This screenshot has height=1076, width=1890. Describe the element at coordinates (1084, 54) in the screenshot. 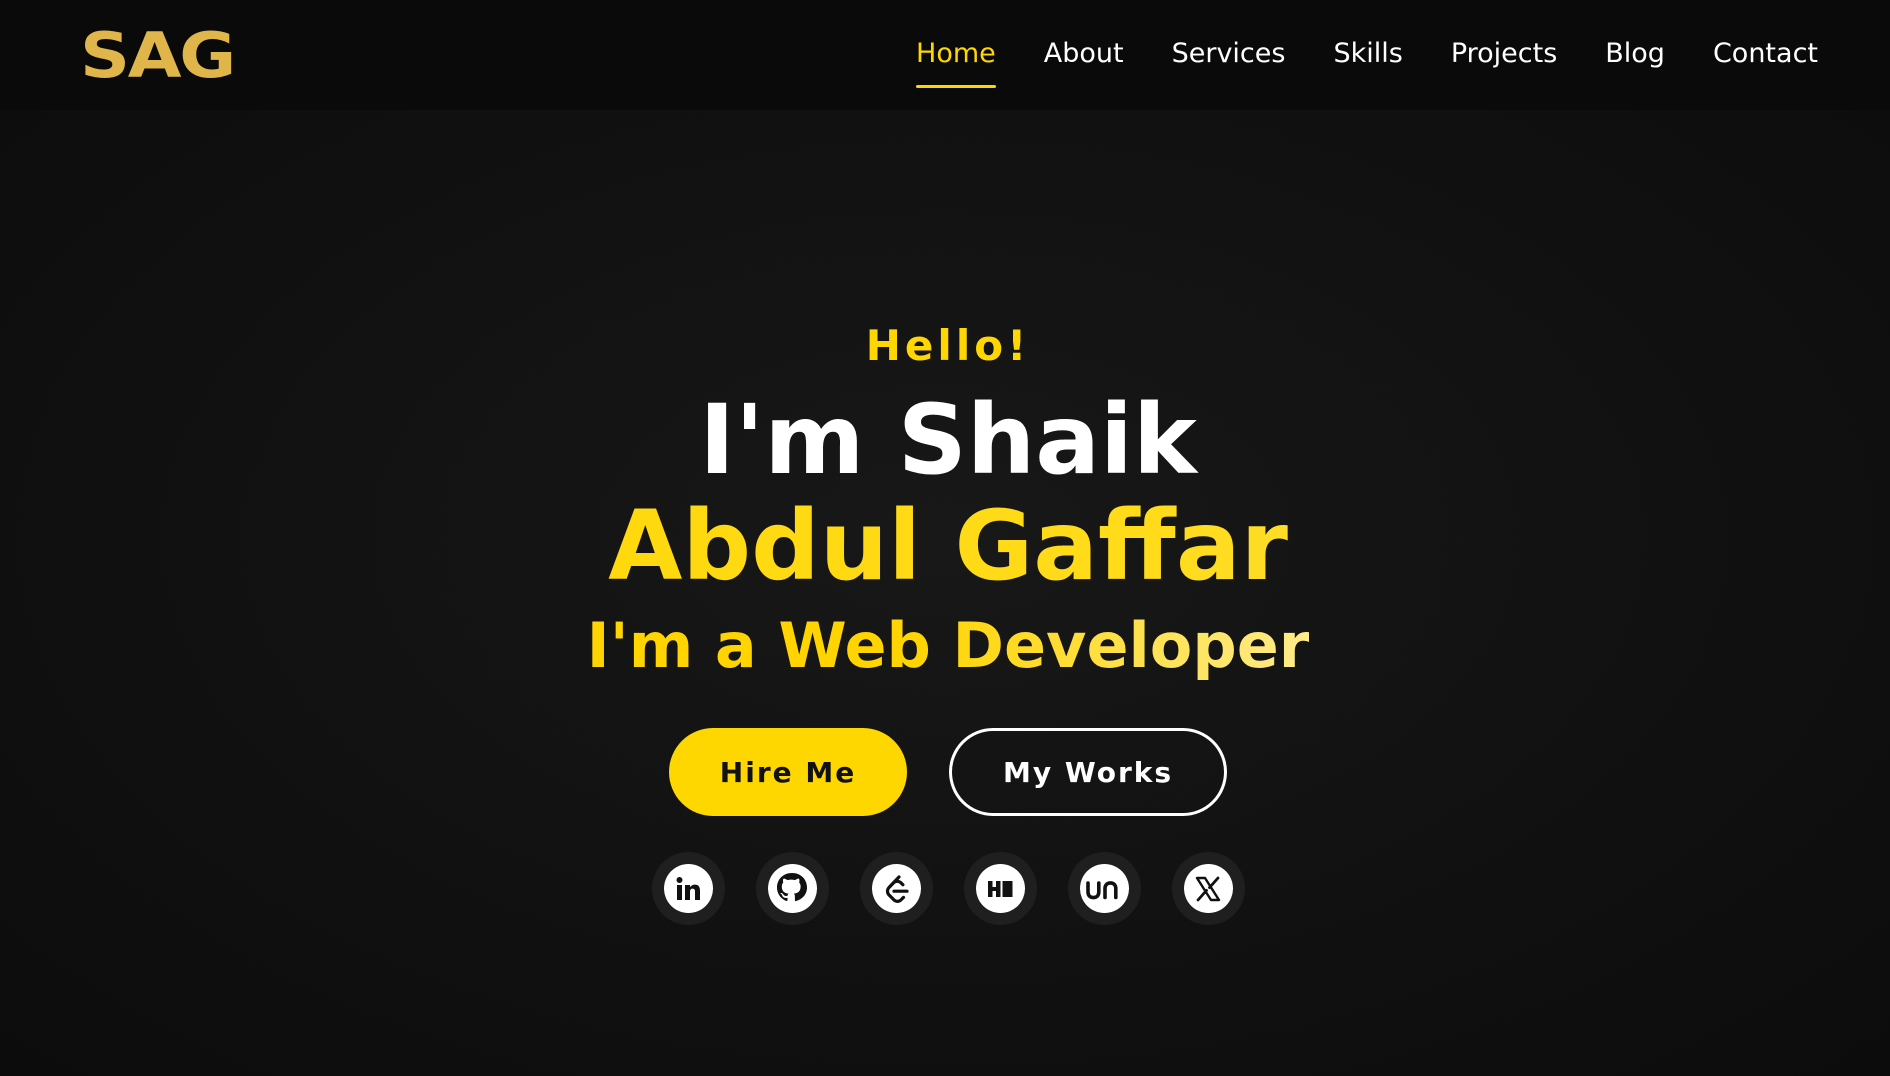

I see `nav-link-about: About` at that location.